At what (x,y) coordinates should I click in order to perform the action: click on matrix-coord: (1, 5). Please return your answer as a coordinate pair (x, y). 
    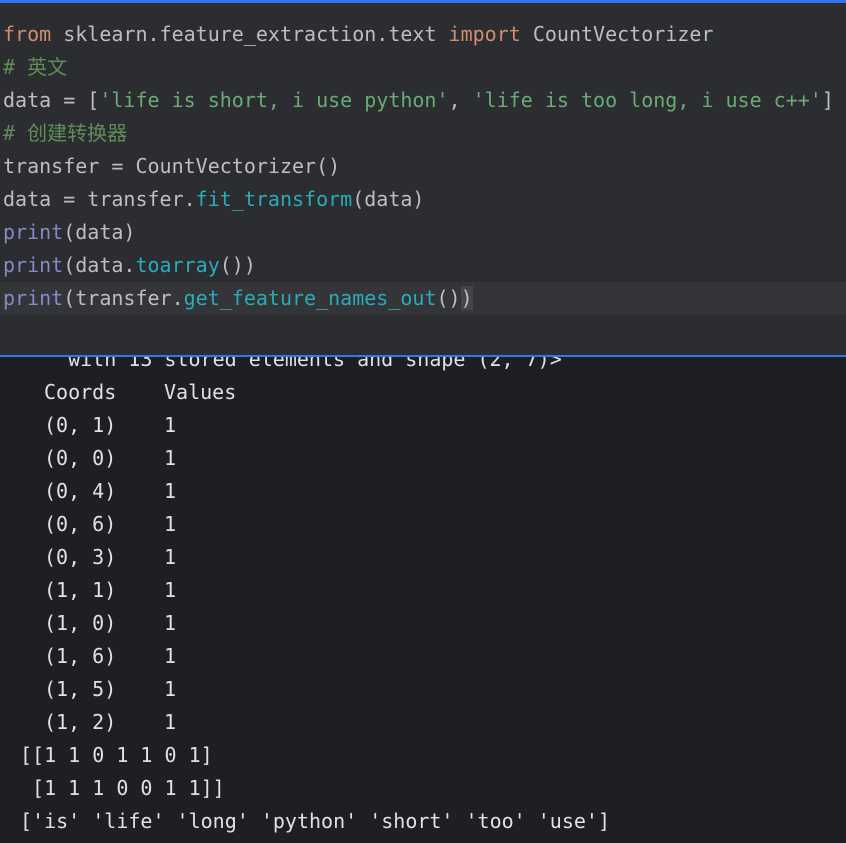
    Looking at the image, I should click on (80, 689).